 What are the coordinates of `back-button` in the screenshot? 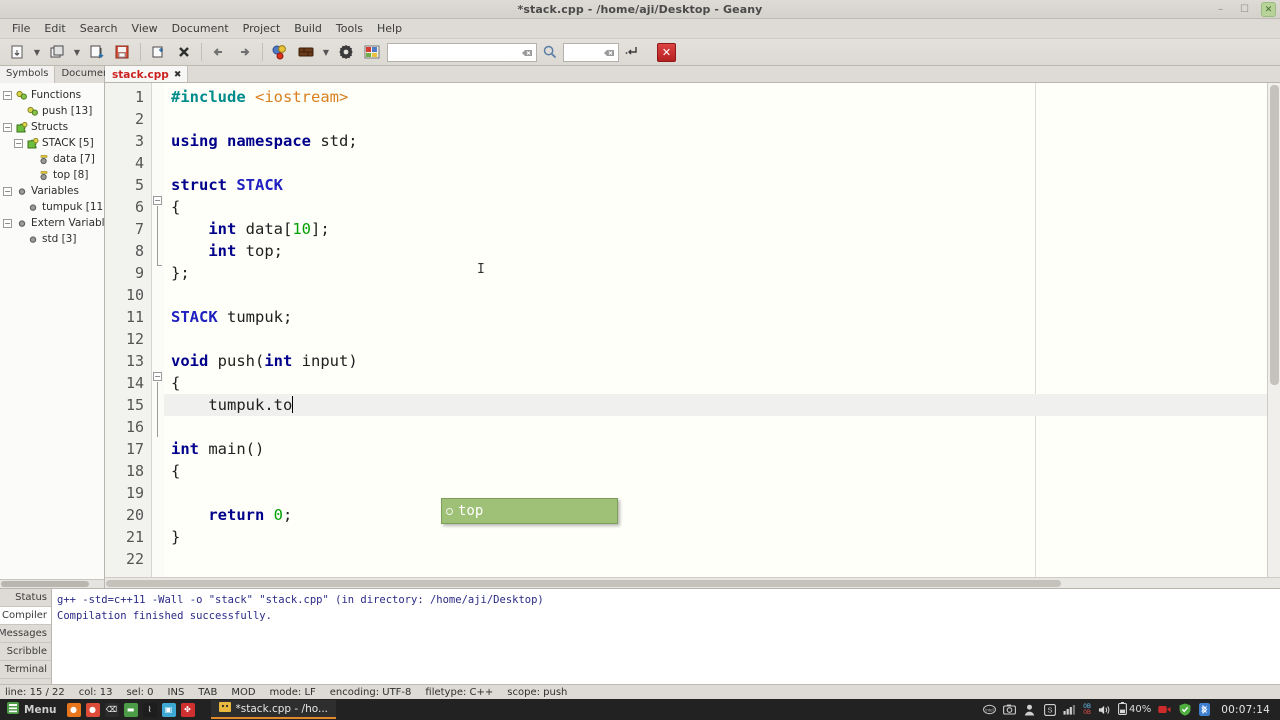 It's located at (219, 52).